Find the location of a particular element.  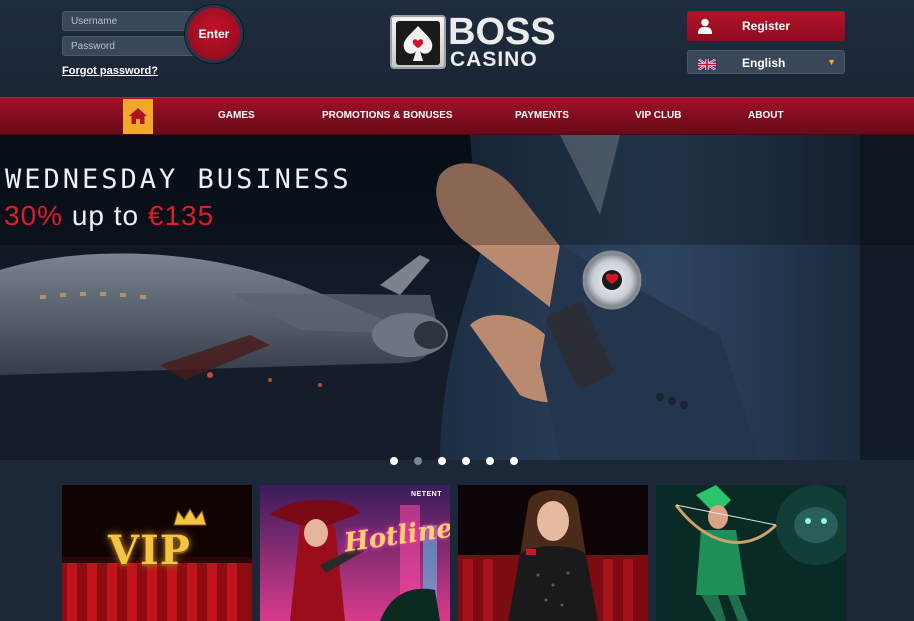

vip-tile: VIP is located at coordinates (157, 553).